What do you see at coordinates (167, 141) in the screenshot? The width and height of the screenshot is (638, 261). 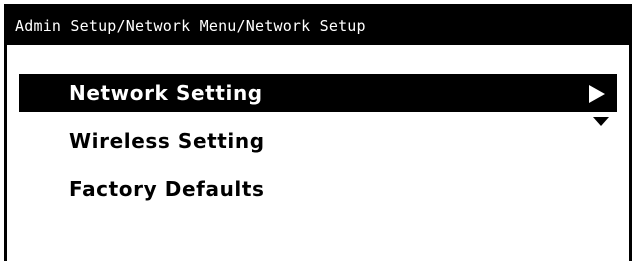 I see `menu-item-label: Wireless Setting` at bounding box center [167, 141].